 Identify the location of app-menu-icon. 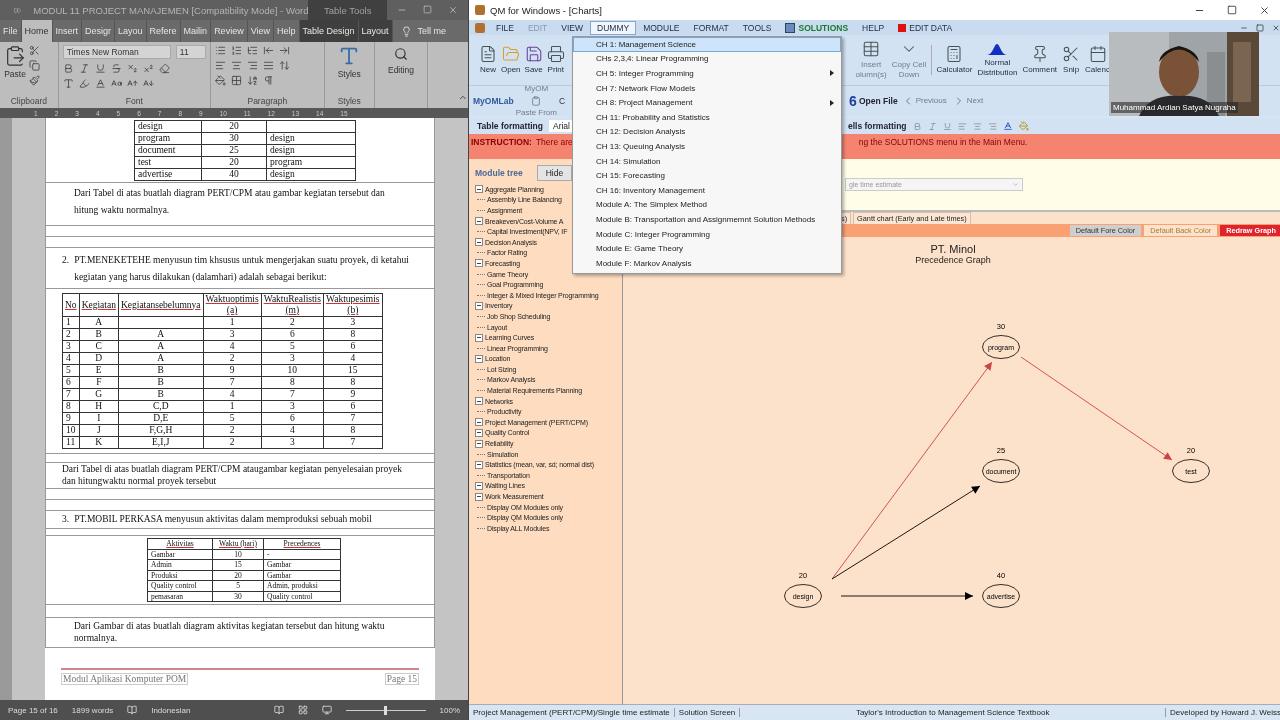
(480, 27).